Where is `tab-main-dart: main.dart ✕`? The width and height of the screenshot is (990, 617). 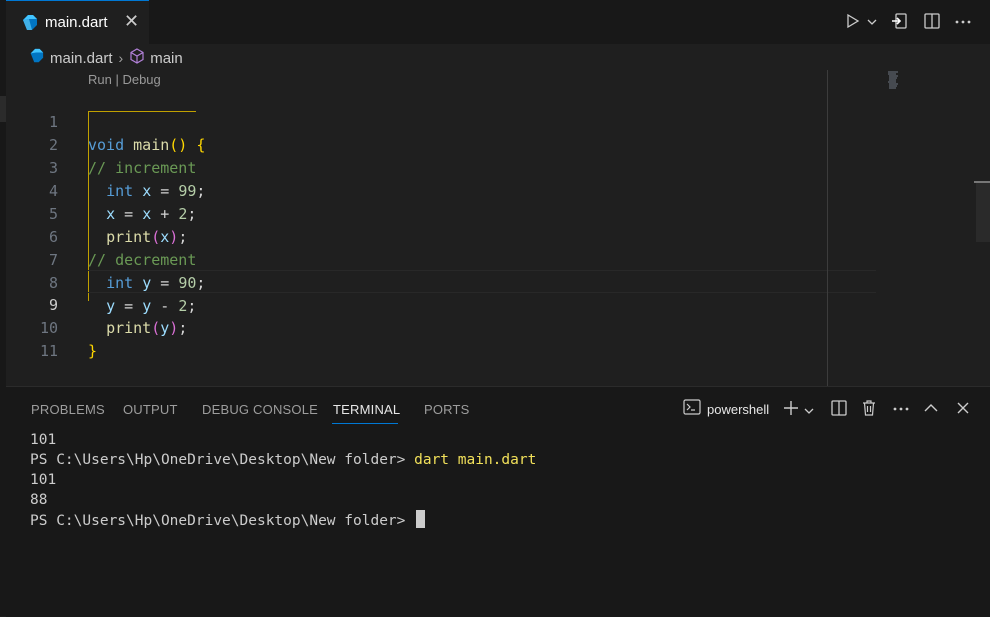
tab-main-dart: main.dart ✕ is located at coordinates (77, 22).